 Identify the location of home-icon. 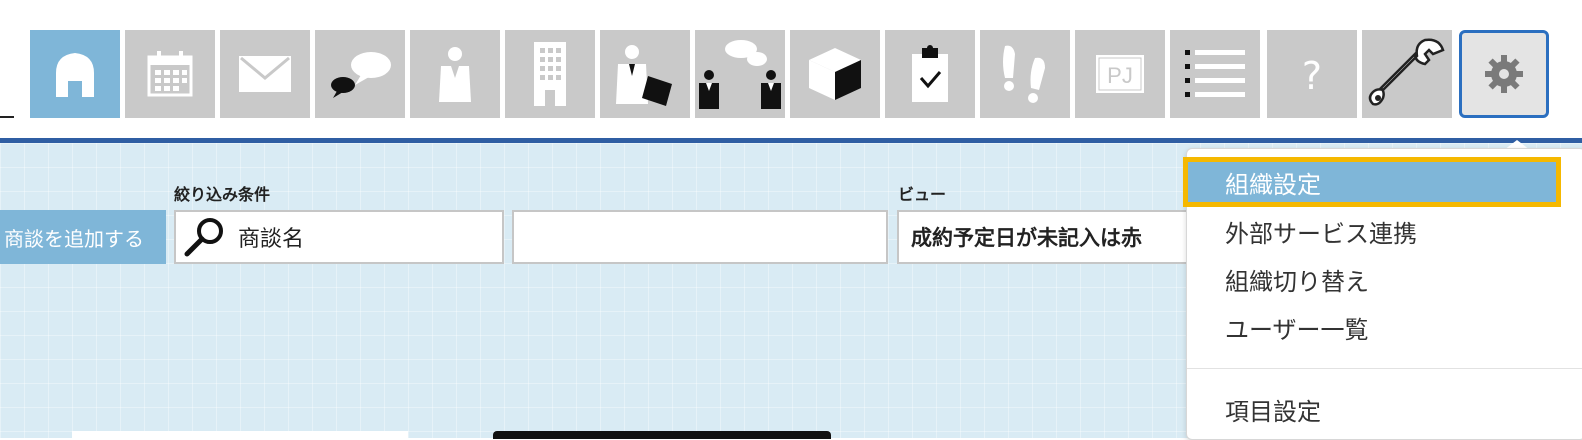
(75, 75).